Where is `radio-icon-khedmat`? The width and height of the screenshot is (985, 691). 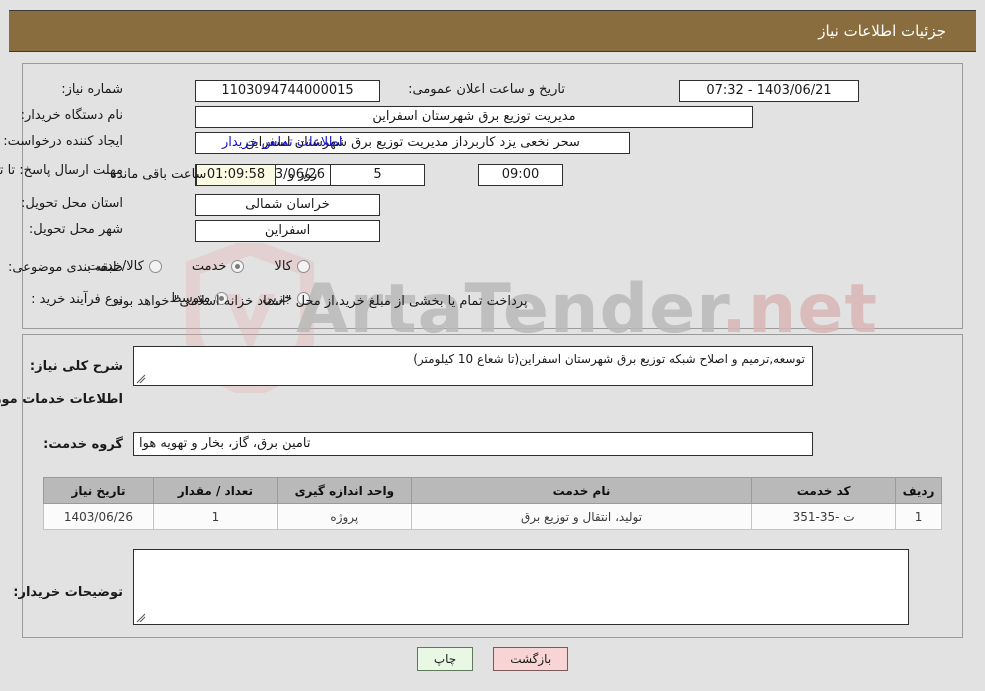 radio-icon-khedmat is located at coordinates (238, 266).